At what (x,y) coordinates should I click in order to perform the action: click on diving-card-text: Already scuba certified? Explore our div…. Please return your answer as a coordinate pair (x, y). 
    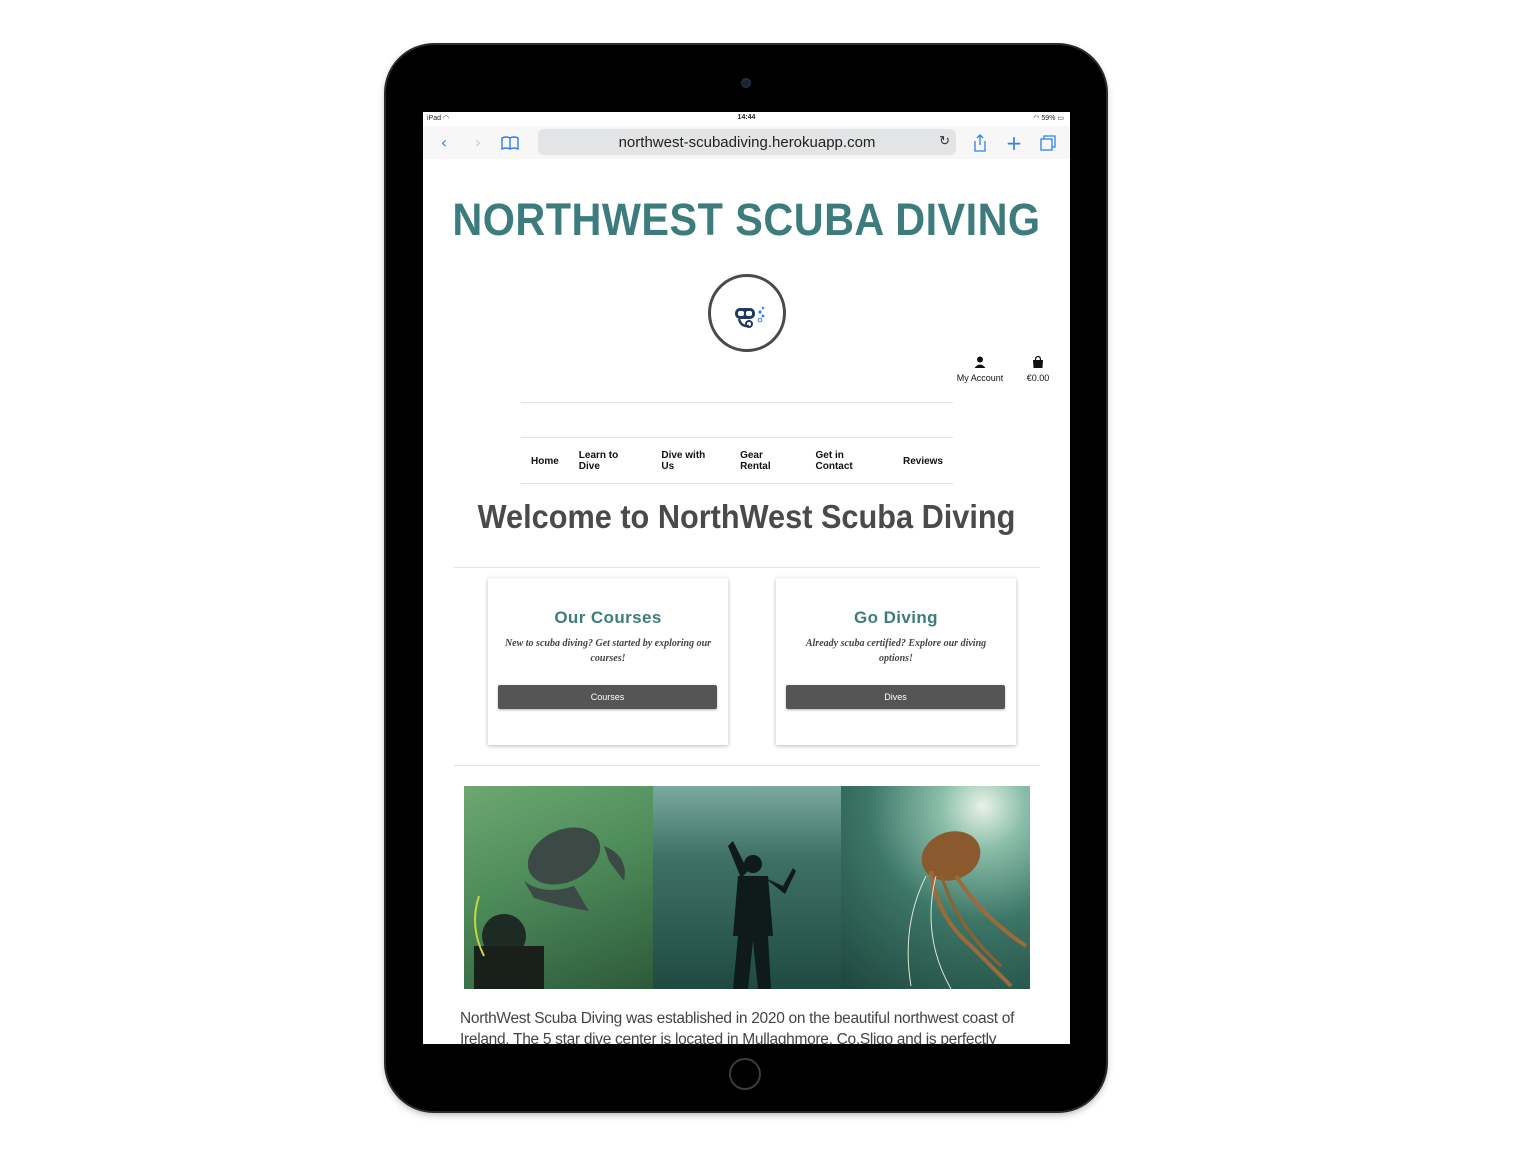
    Looking at the image, I should click on (896, 651).